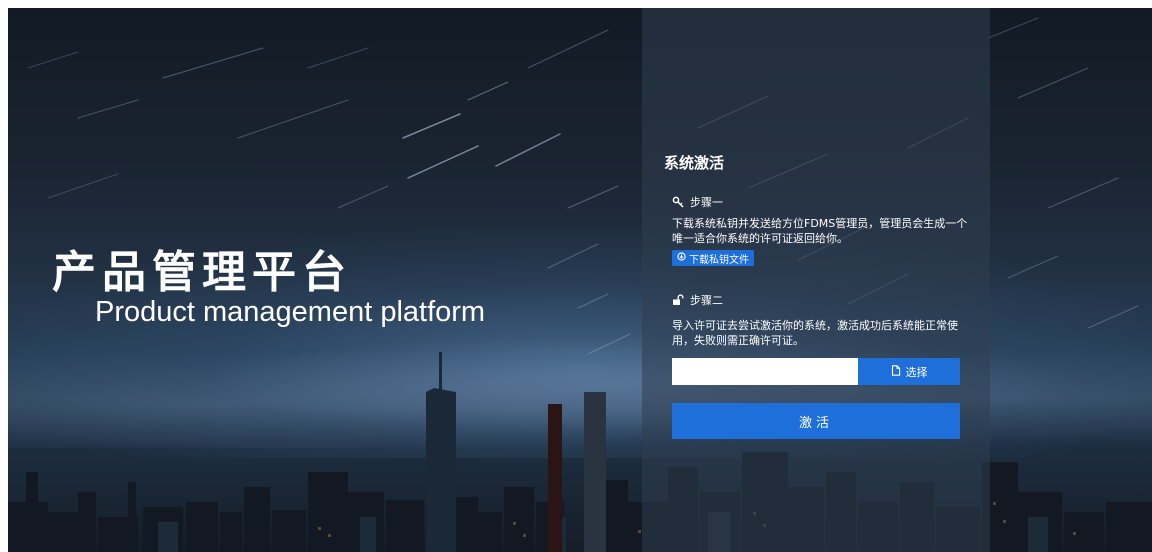  I want to click on activate-button: 激活, so click(816, 421).